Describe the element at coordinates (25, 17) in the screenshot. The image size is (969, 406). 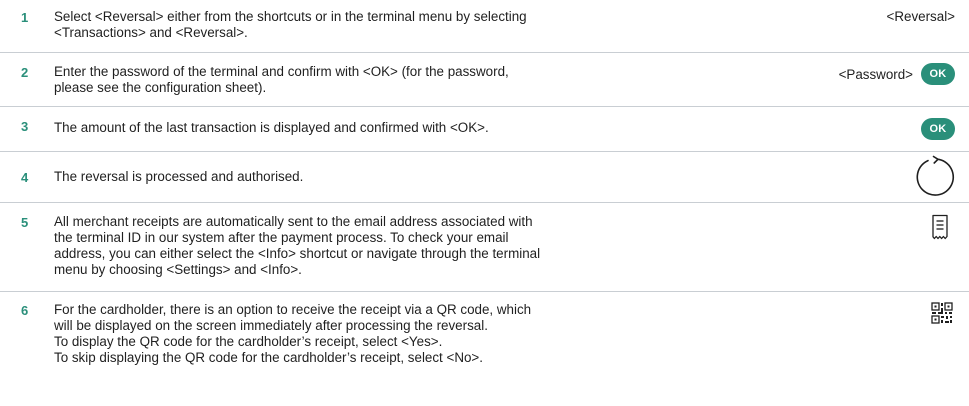
I see `step-number: 1` at that location.